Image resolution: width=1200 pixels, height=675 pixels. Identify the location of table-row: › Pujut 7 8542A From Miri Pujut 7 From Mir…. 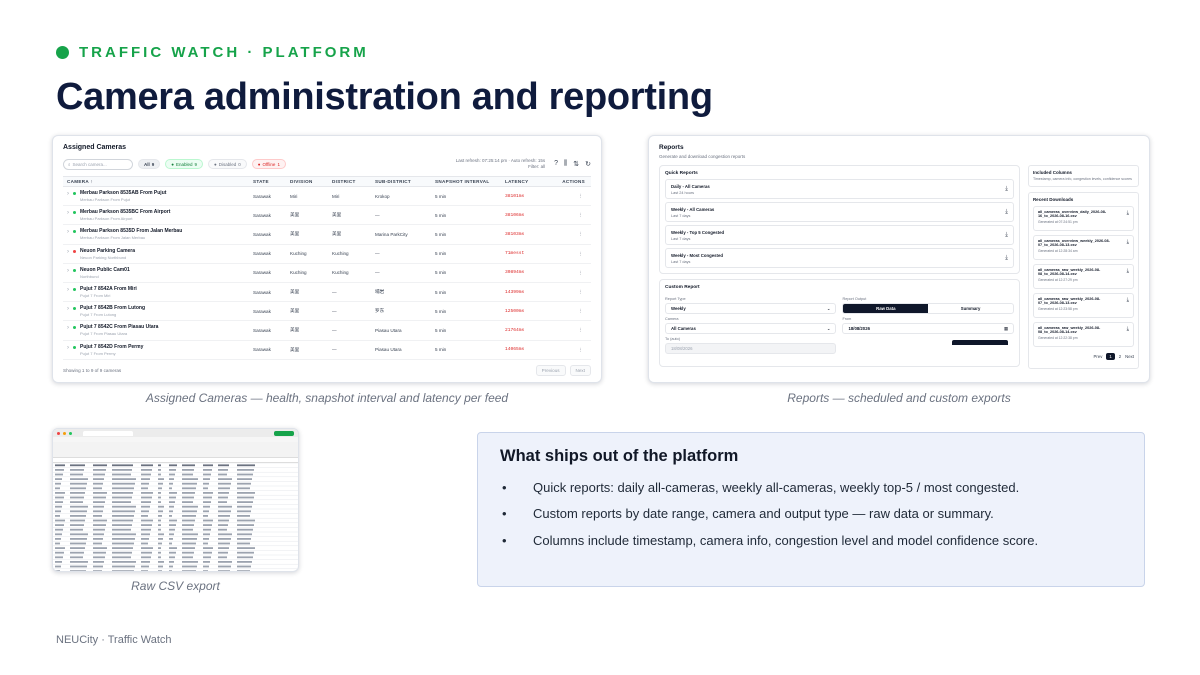
(327, 293).